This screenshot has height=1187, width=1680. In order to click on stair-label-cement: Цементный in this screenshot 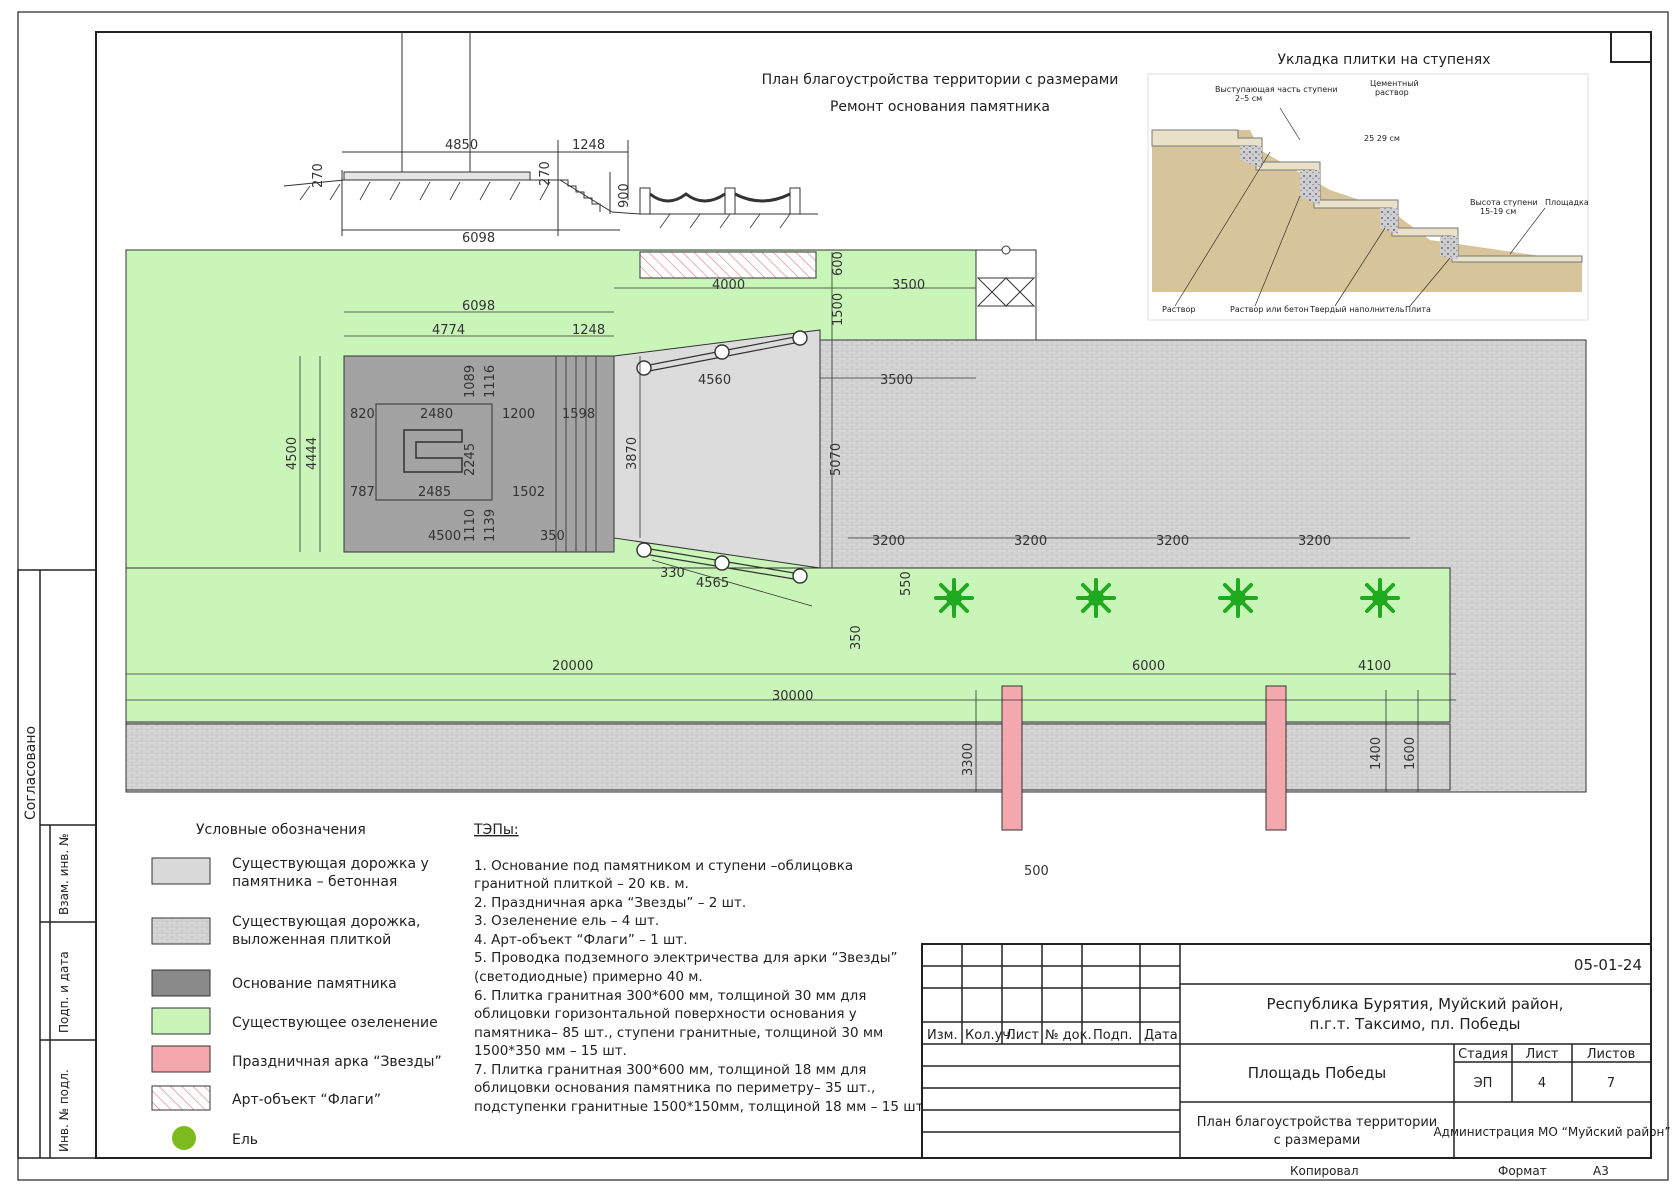, I will do `click(1394, 83)`.